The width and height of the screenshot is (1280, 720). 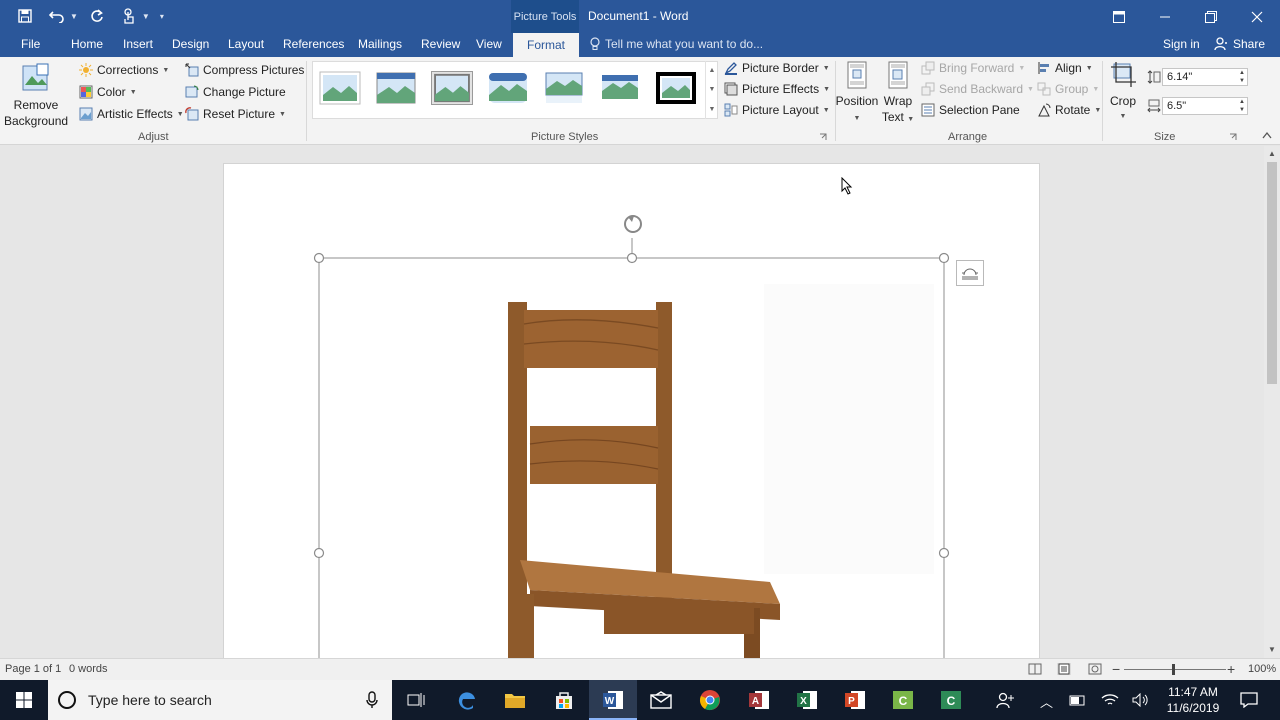 What do you see at coordinates (857, 94) in the screenshot?
I see `position-button: Position ▼` at bounding box center [857, 94].